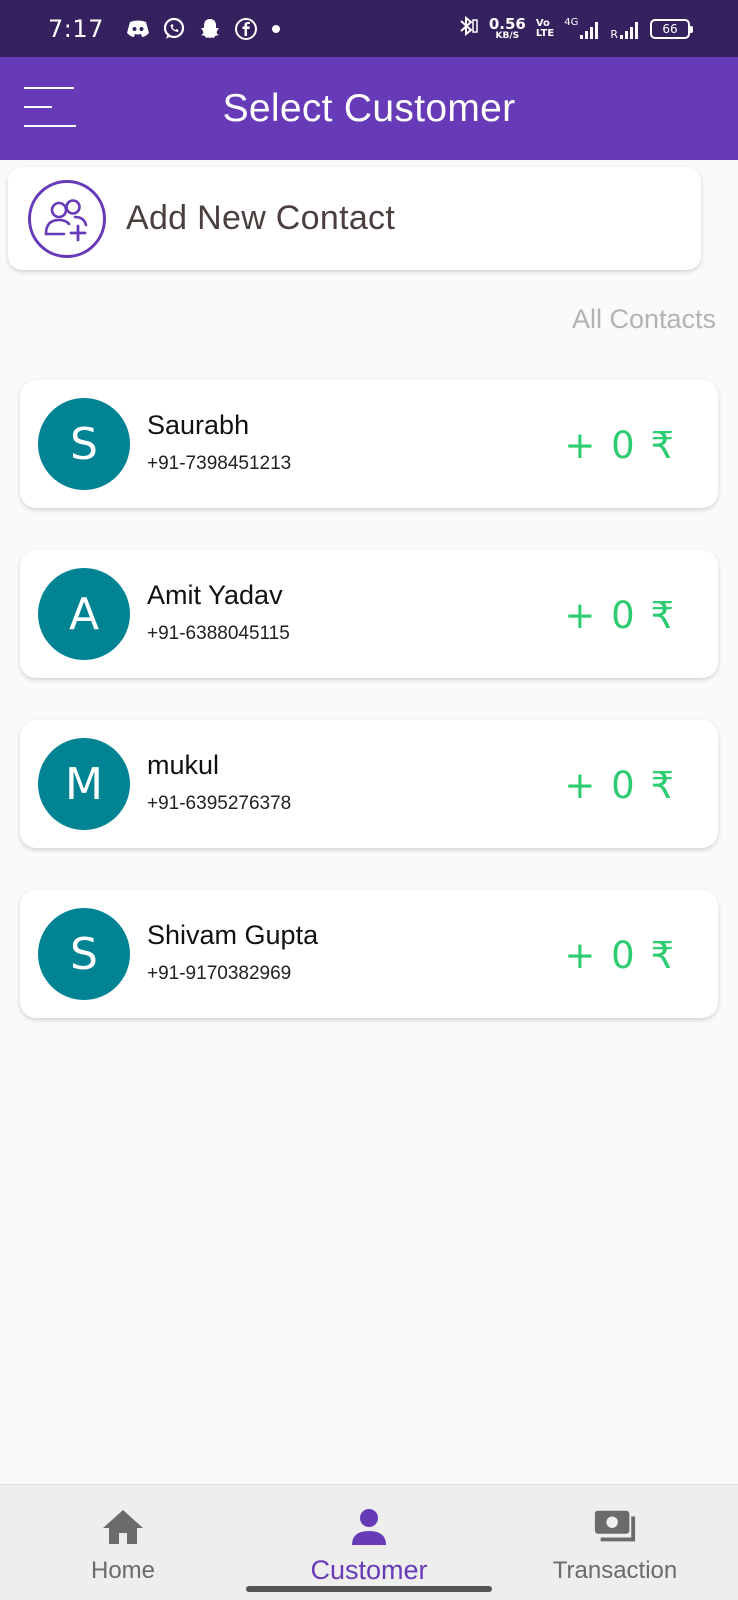  Describe the element at coordinates (246, 29) in the screenshot. I see `facebook-icon` at that location.